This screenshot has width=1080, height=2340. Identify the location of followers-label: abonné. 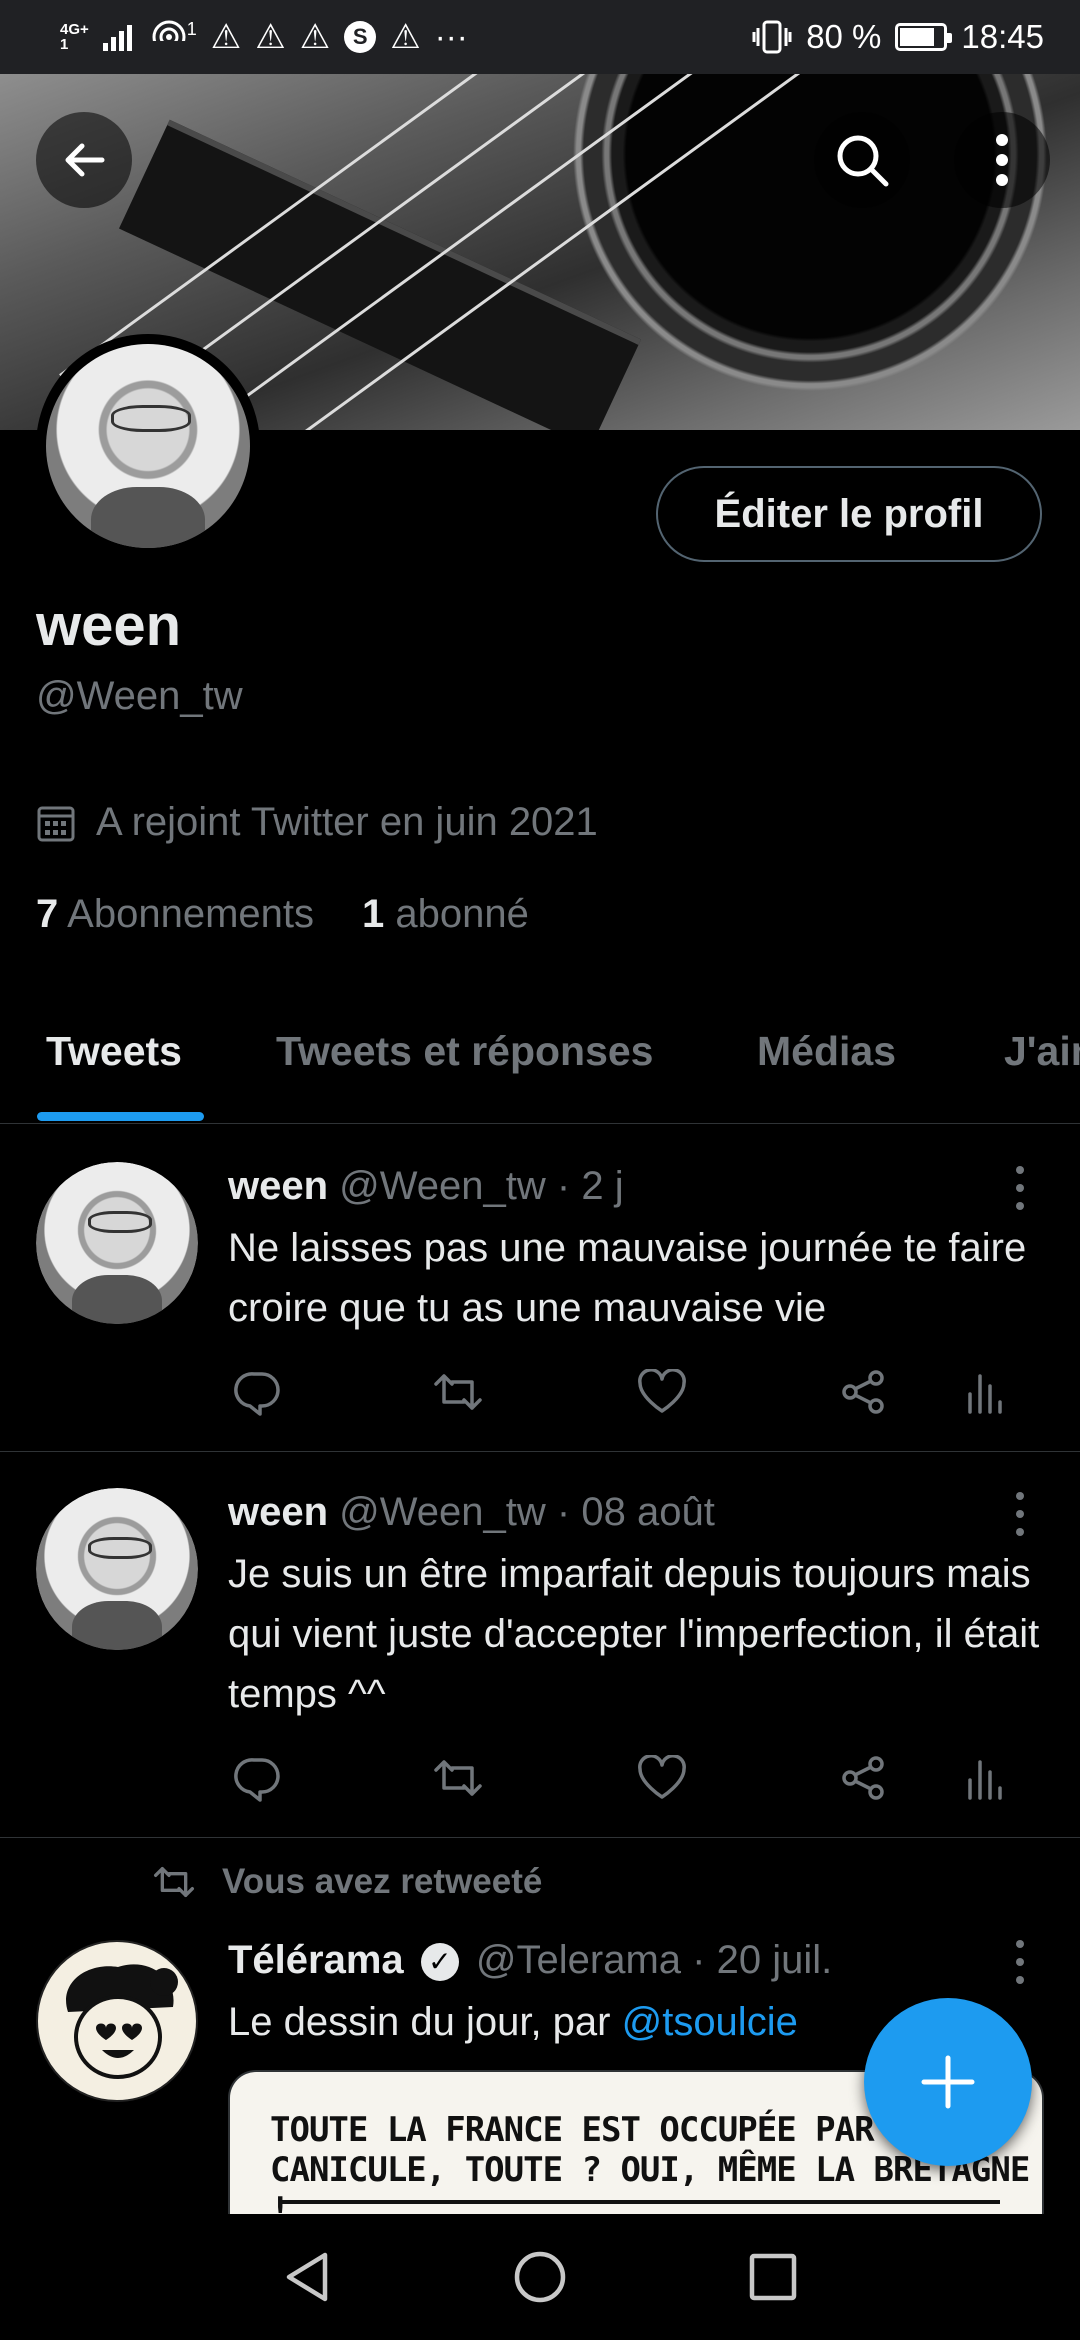
(462, 914).